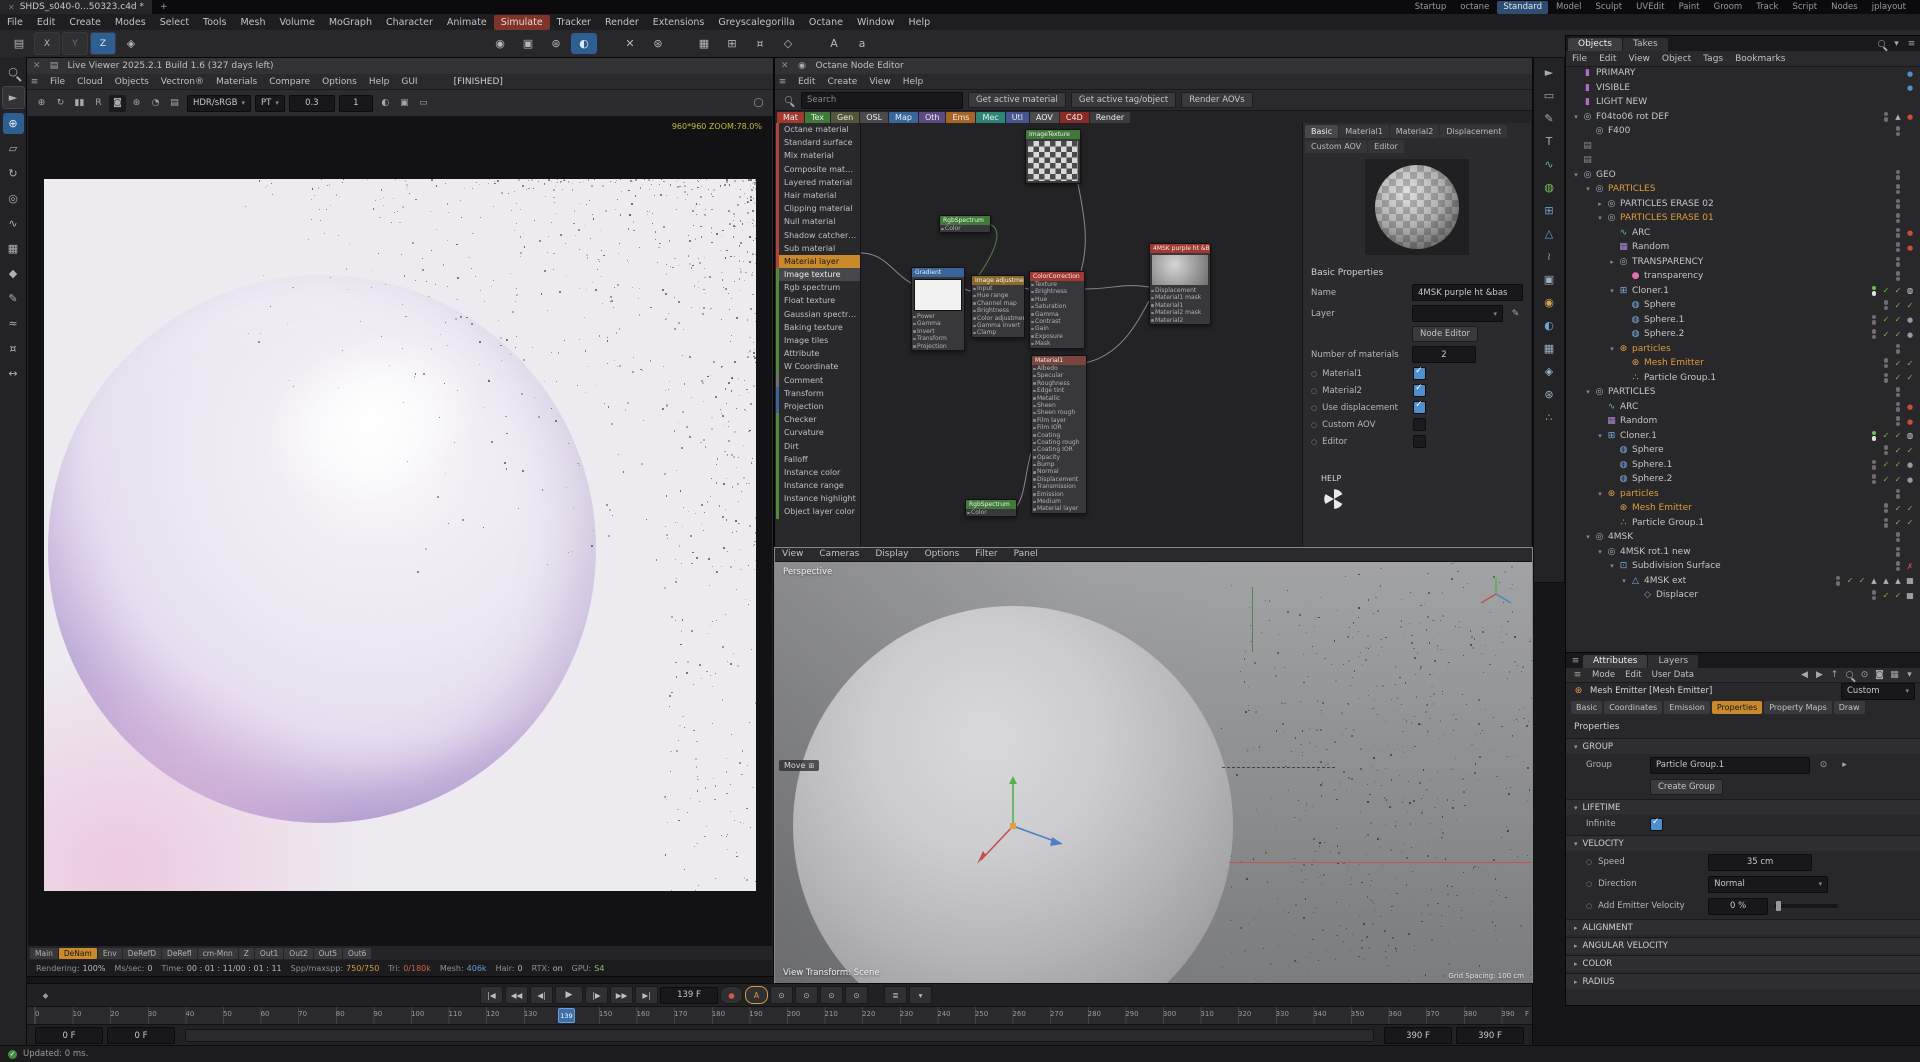 The image size is (1920, 1062). Describe the element at coordinates (679, 22) in the screenshot. I see `menu-item: Extensions` at that location.